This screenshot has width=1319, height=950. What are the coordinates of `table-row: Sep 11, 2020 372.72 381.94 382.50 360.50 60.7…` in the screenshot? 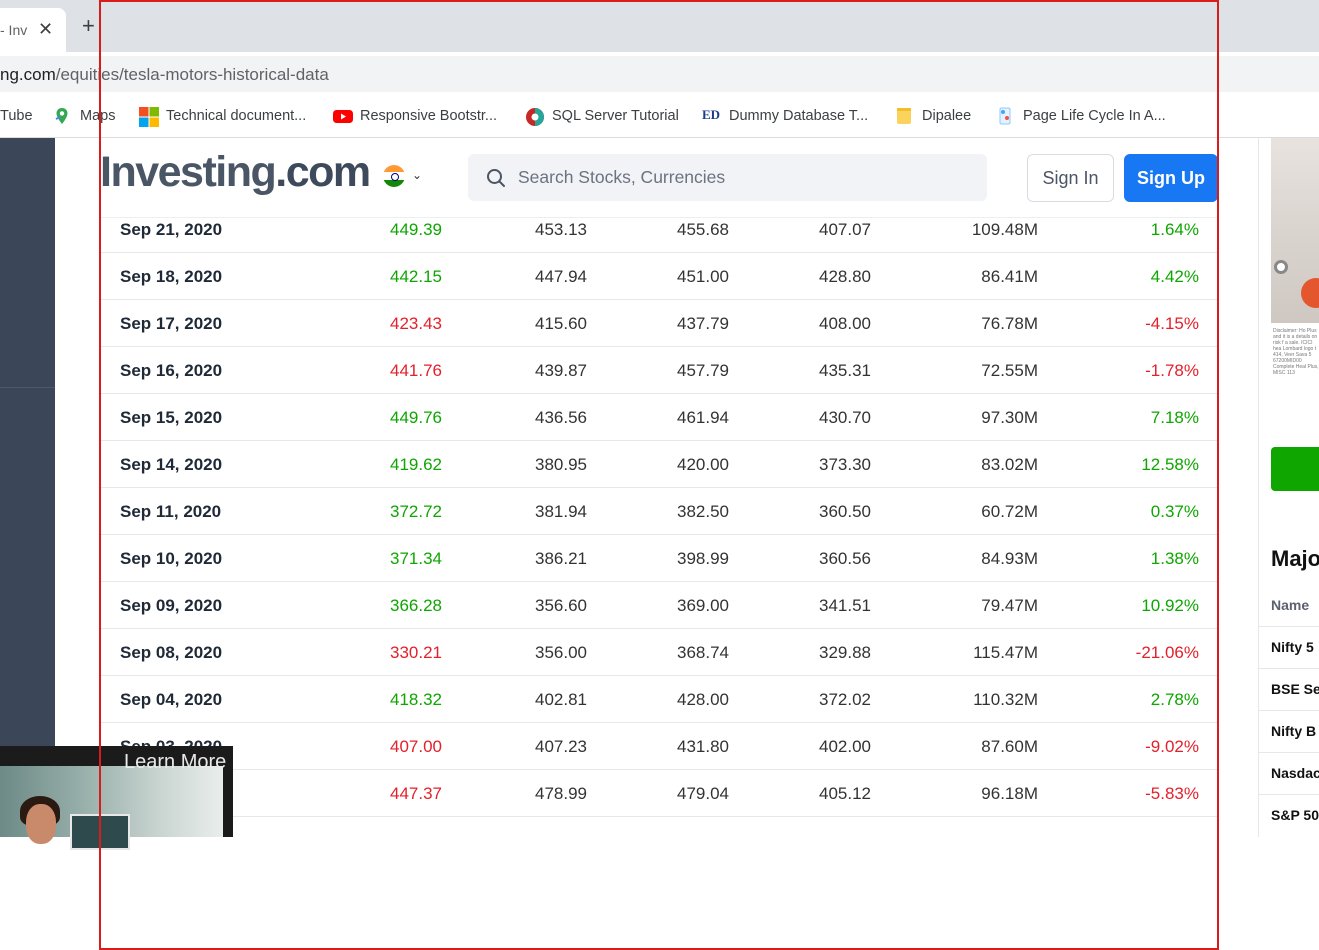 It's located at (659, 511).